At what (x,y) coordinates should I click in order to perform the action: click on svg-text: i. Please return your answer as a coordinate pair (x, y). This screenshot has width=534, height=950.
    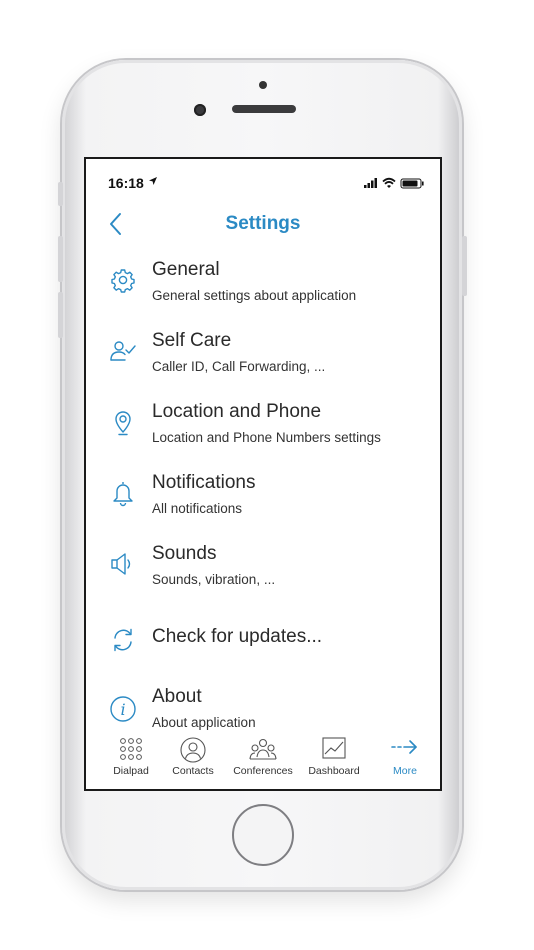
    Looking at the image, I should click on (122, 709).